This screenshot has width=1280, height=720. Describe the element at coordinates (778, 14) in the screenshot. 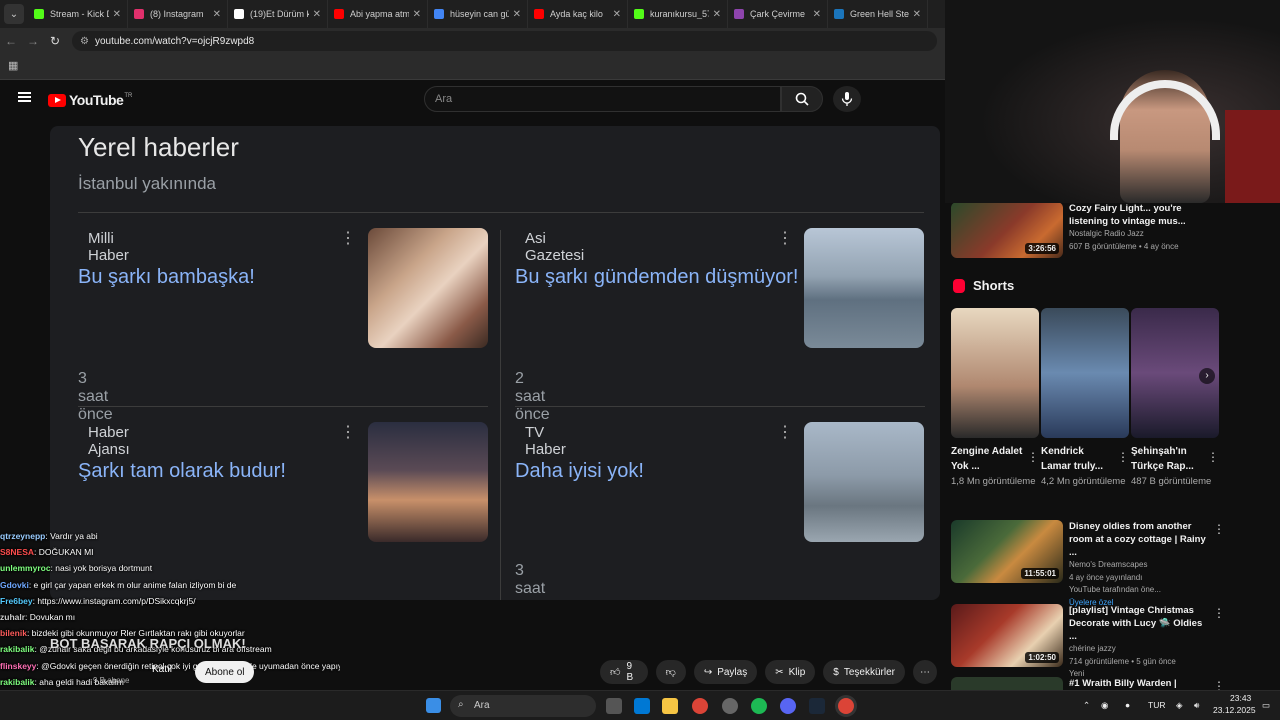

I see `browser-tab: Çark Çevirme ✕` at that location.